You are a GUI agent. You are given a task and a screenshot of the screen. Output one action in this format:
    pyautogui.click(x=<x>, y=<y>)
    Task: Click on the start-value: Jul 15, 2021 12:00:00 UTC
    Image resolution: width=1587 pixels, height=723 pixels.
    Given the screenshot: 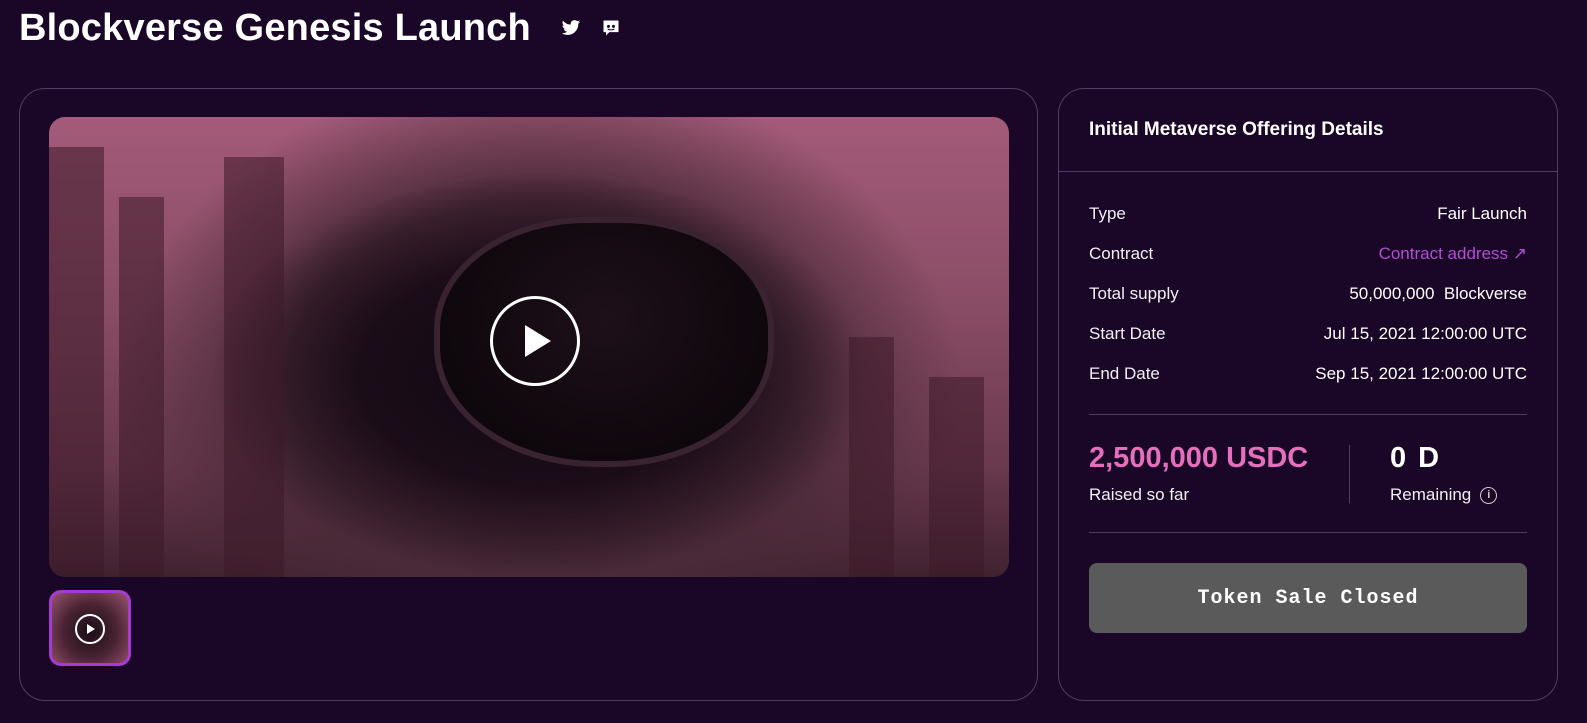 What is the action you would take?
    pyautogui.click(x=1425, y=334)
    